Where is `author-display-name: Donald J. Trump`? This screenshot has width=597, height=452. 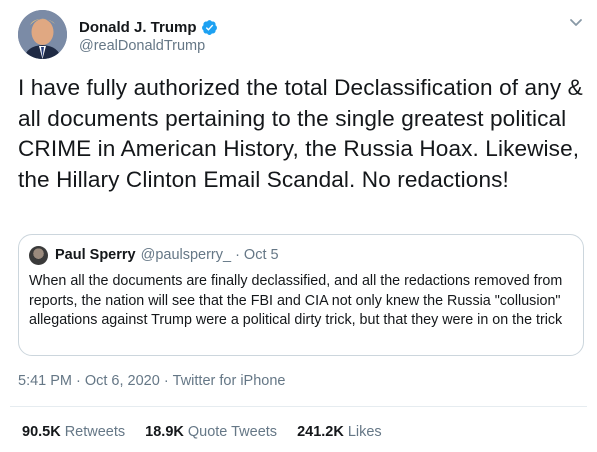
author-display-name: Donald J. Trump is located at coordinates (138, 27).